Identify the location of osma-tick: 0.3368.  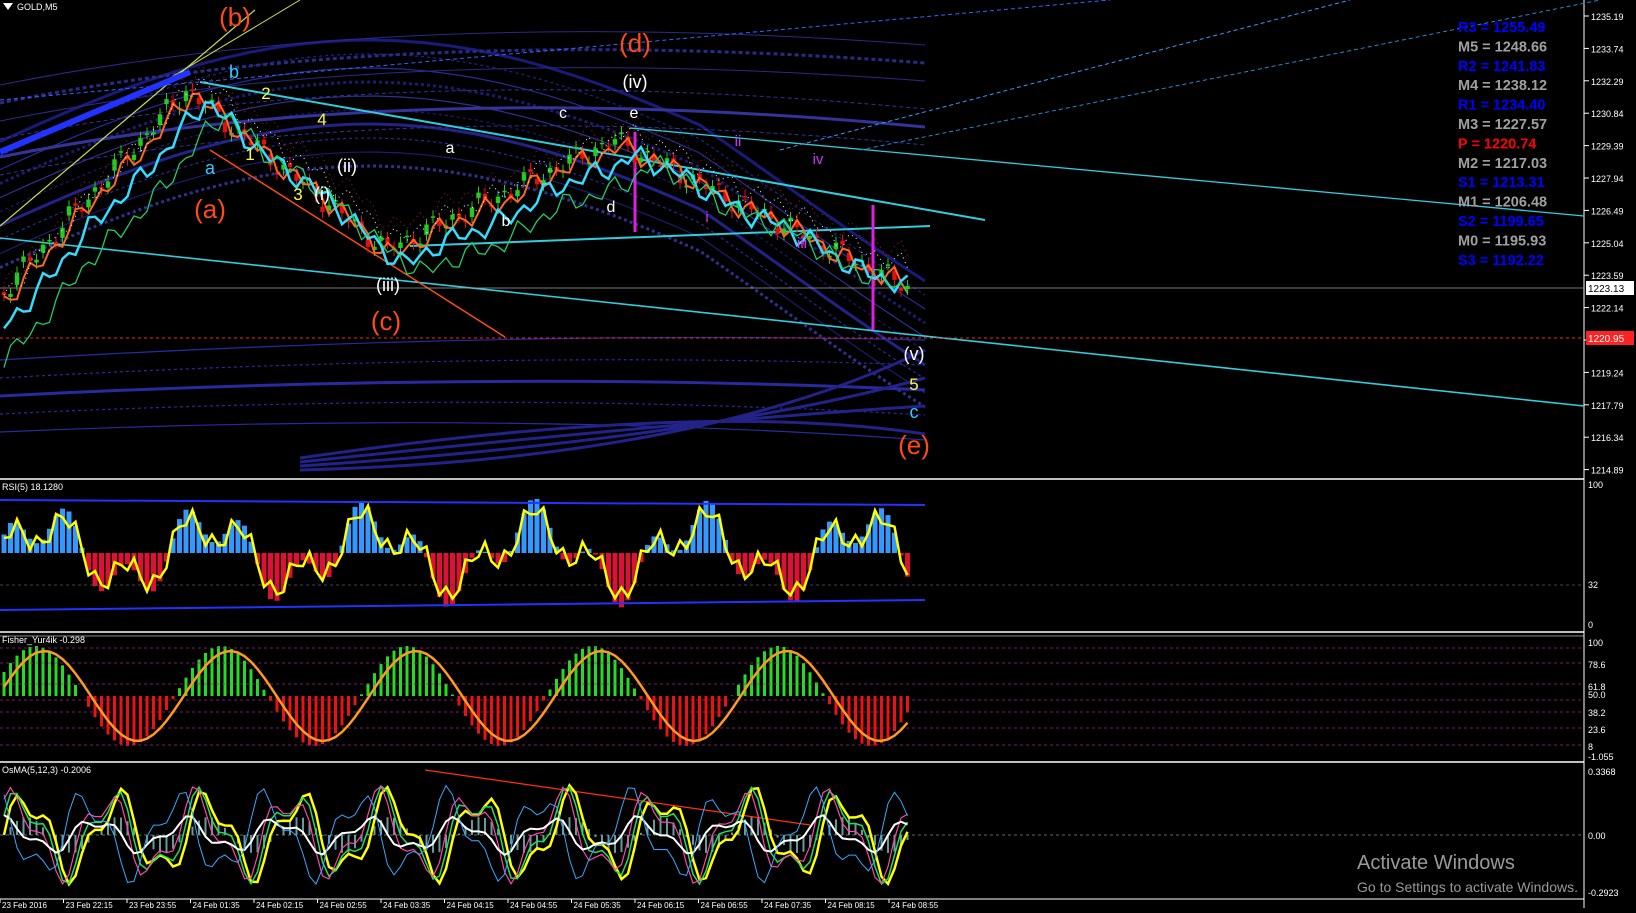
(1602, 772).